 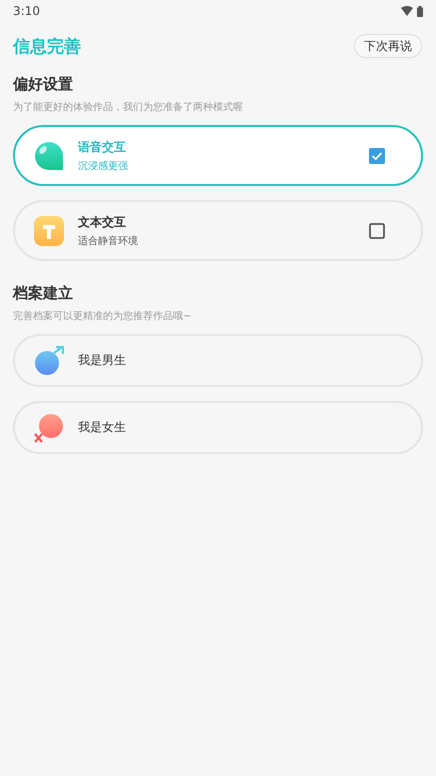 I want to click on mode-description: 沉浸感更强, so click(x=103, y=166).